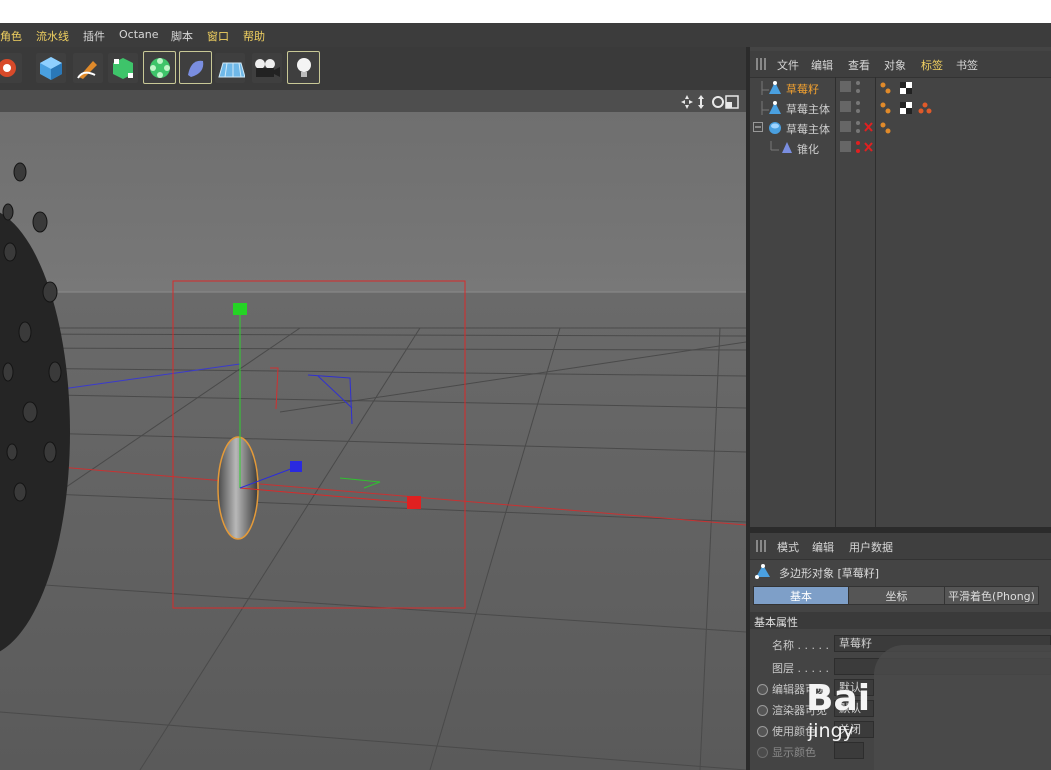 The height and width of the screenshot is (770, 1051). Describe the element at coordinates (159, 67) in the screenshot. I see `cloner-icon` at that location.